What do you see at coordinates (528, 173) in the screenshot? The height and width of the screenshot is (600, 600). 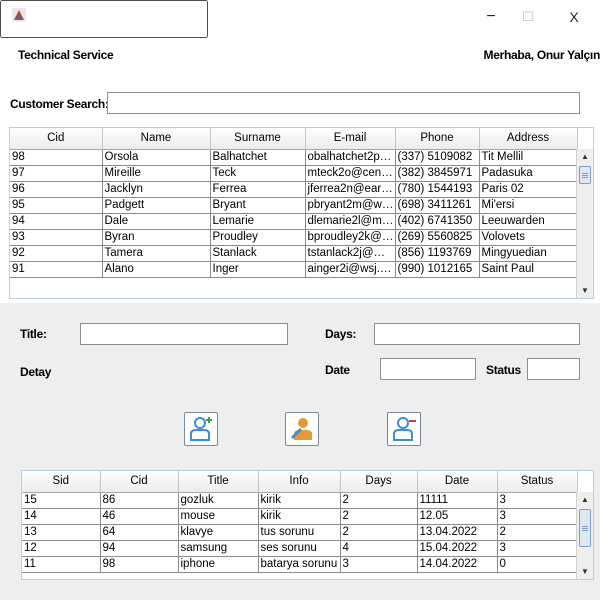 I see `table-cell: Padasuka` at bounding box center [528, 173].